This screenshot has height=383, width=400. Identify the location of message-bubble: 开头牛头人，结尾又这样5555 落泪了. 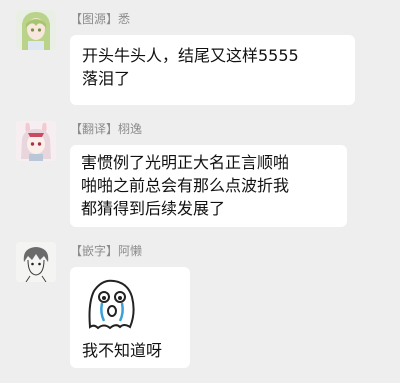
(212, 70).